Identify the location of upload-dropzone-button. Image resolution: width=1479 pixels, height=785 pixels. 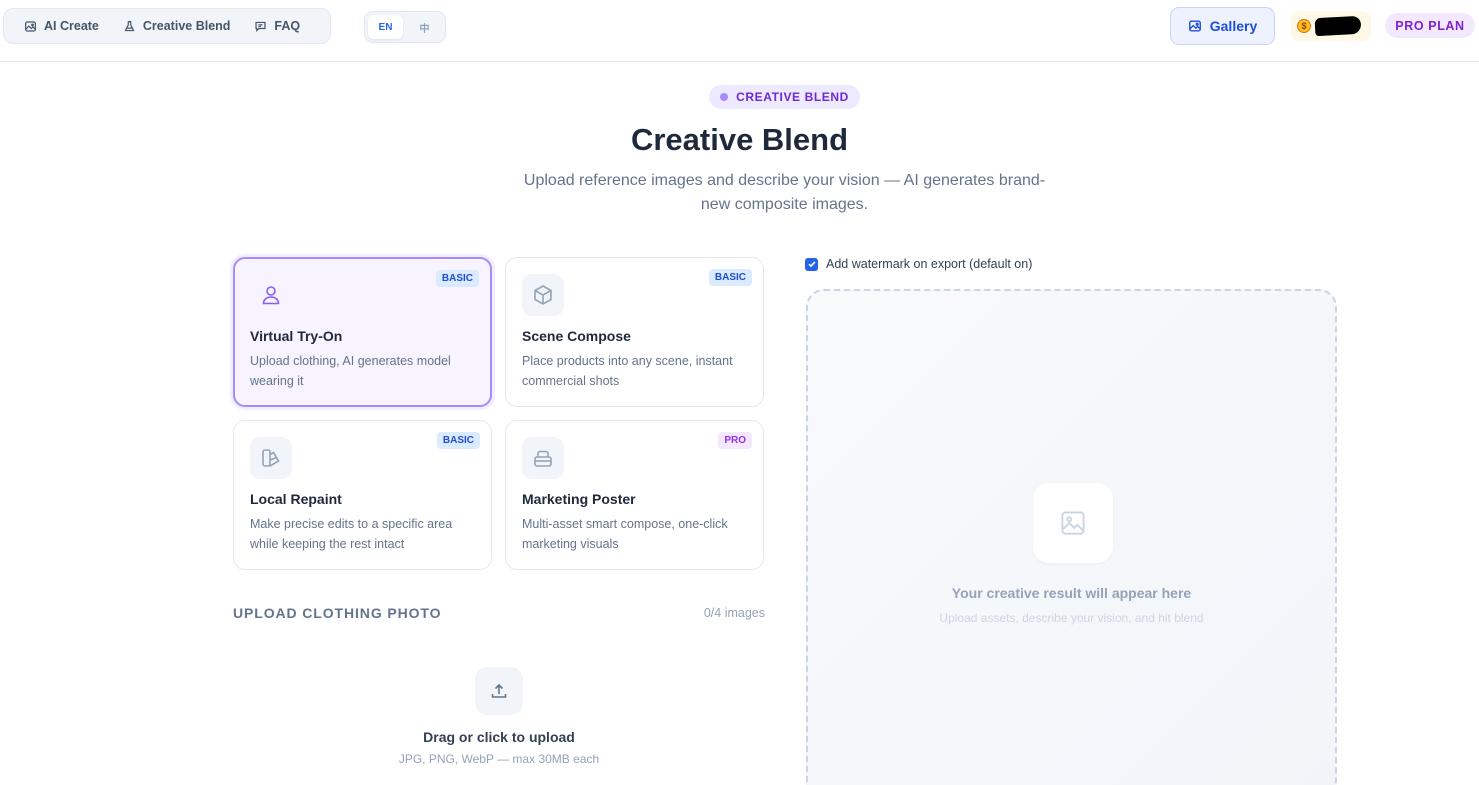
(499, 691).